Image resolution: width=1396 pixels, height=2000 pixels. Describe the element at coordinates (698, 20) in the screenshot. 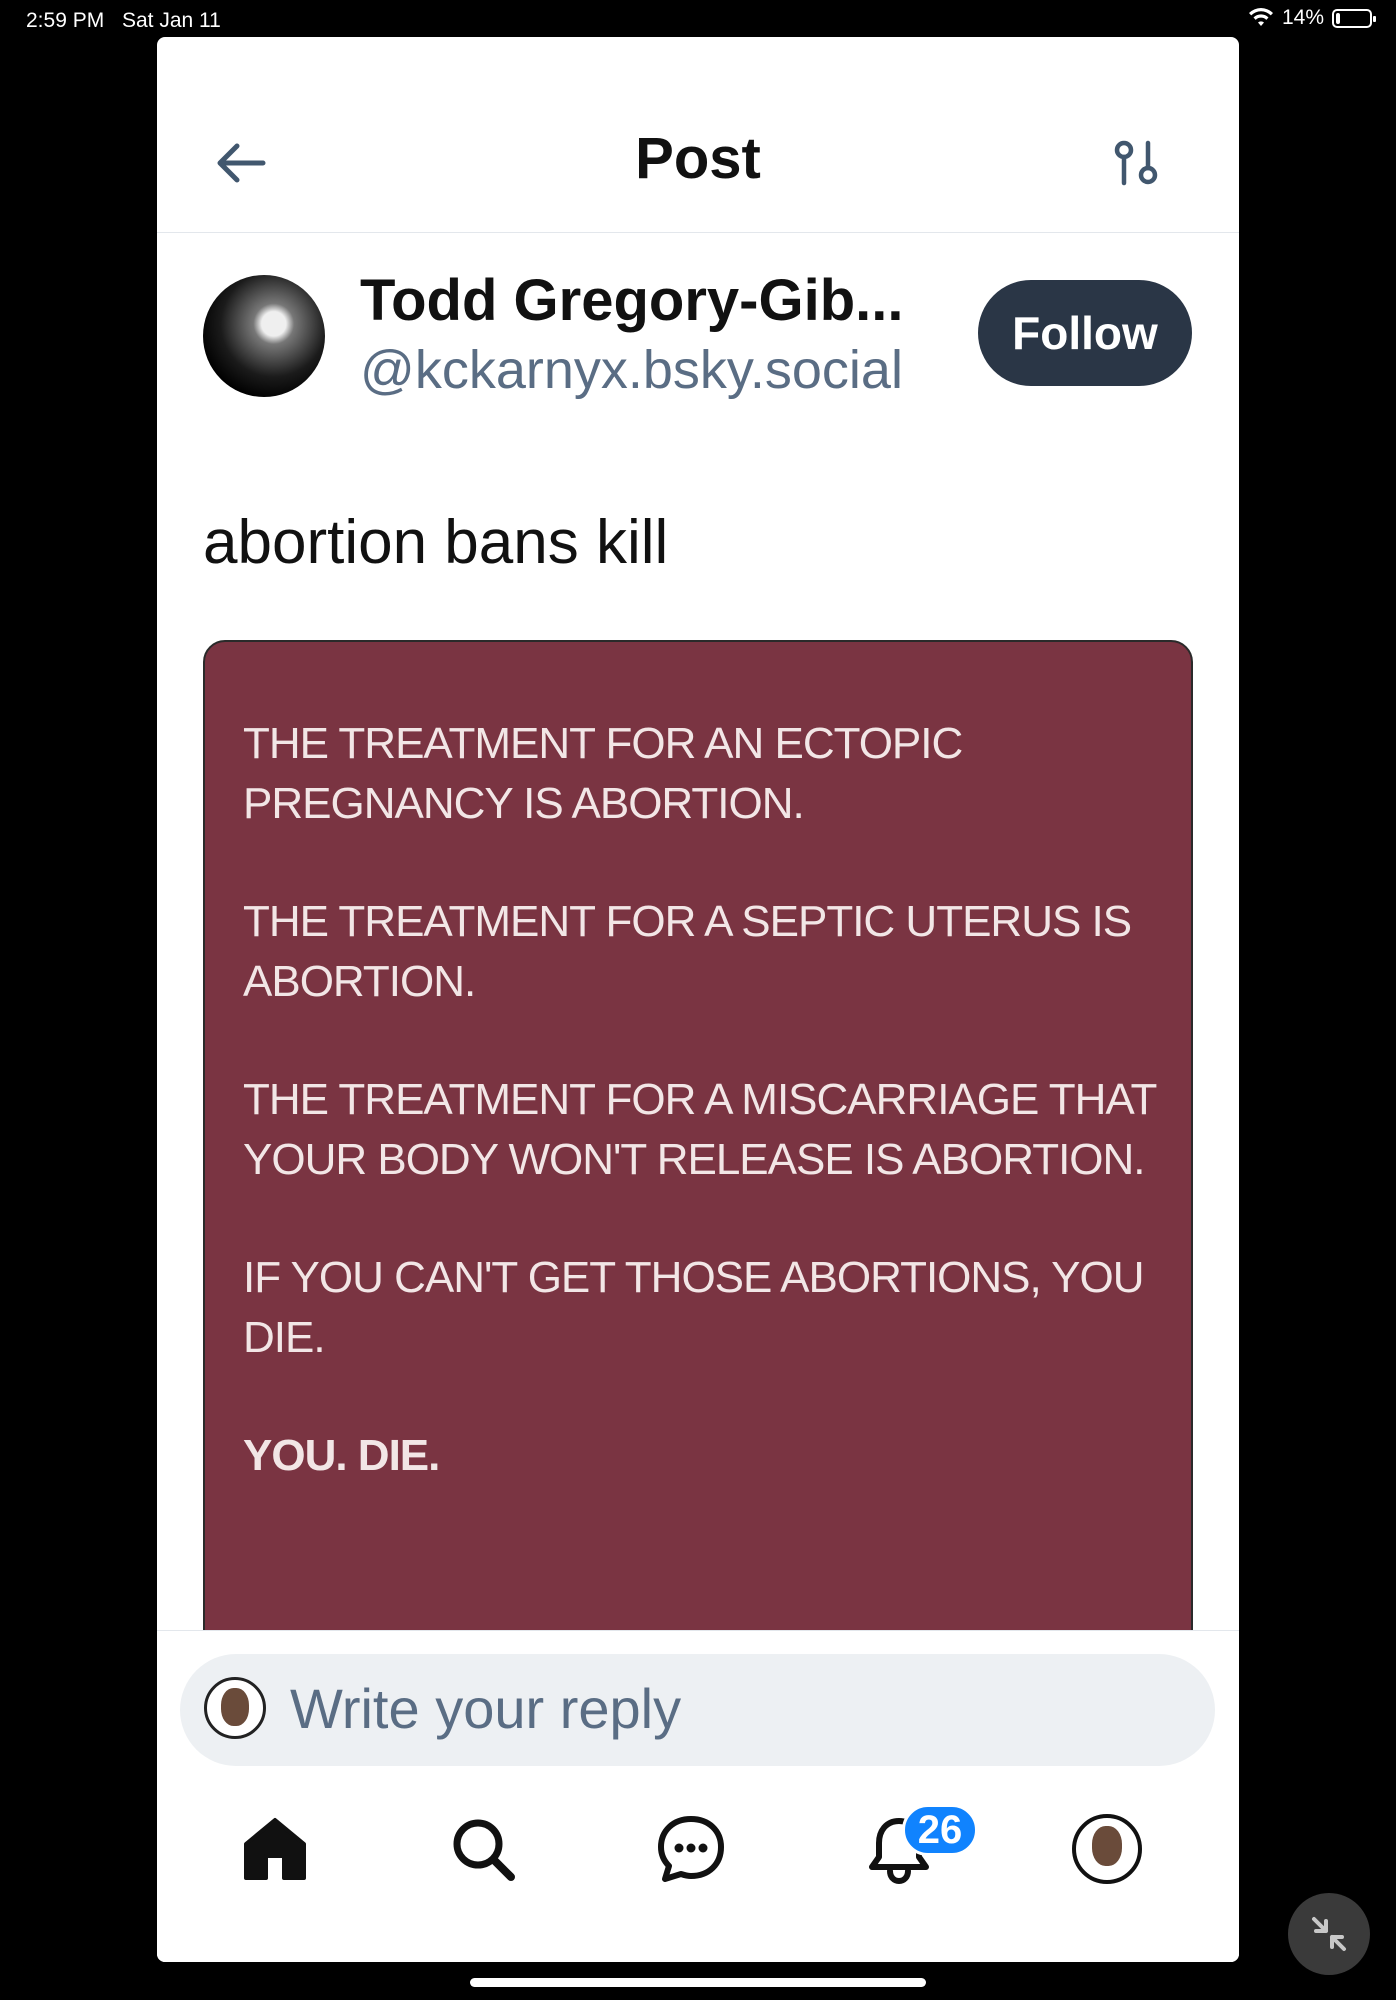

I see `status-bar: 2:59 PM Sat Jan 11 14%` at that location.